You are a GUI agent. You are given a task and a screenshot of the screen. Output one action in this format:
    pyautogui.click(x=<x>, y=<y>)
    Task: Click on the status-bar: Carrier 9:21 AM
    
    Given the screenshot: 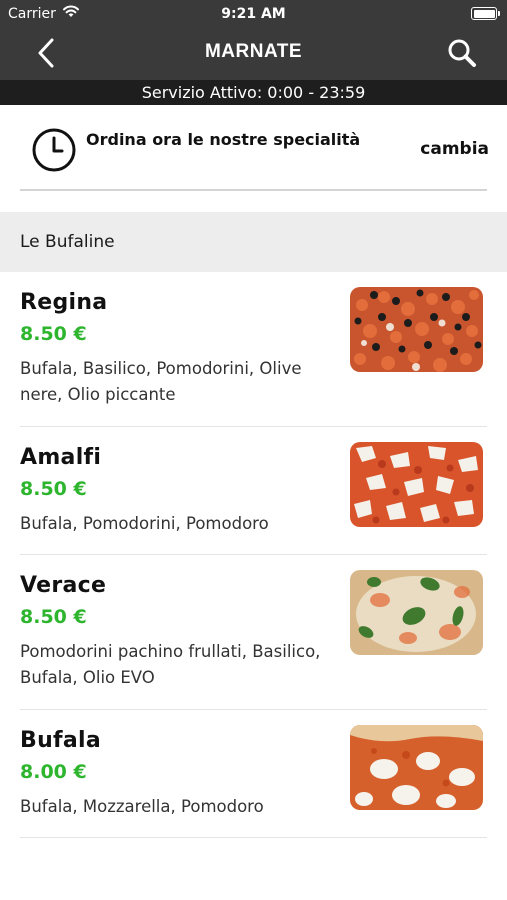 What is the action you would take?
    pyautogui.click(x=253, y=14)
    